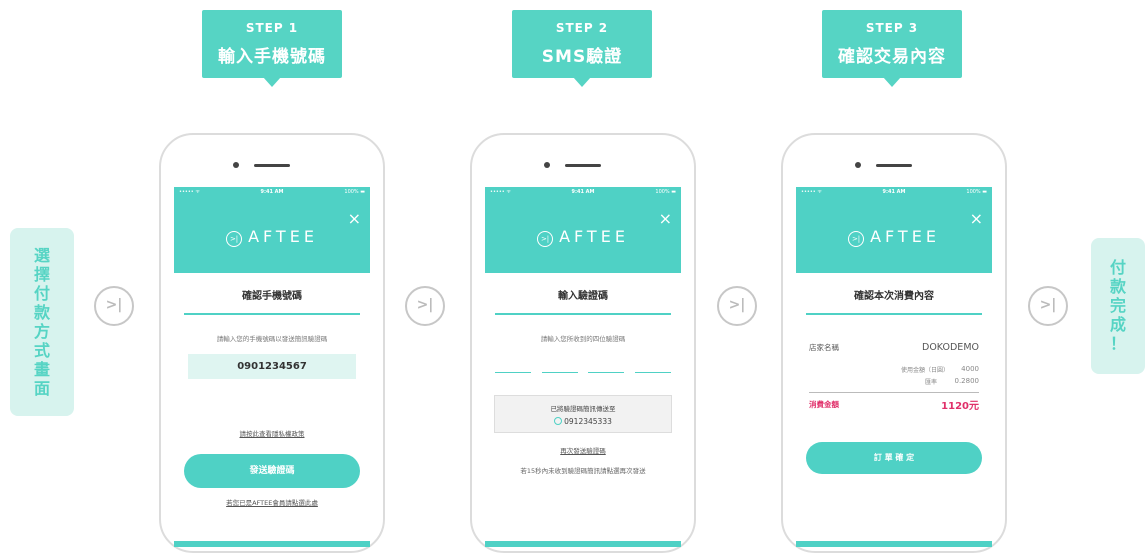 This screenshot has height=553, width=1145. Describe the element at coordinates (894, 375) in the screenshot. I see `amount-details: 使用金額（日圓） 4000 匯率 0.2800` at that location.